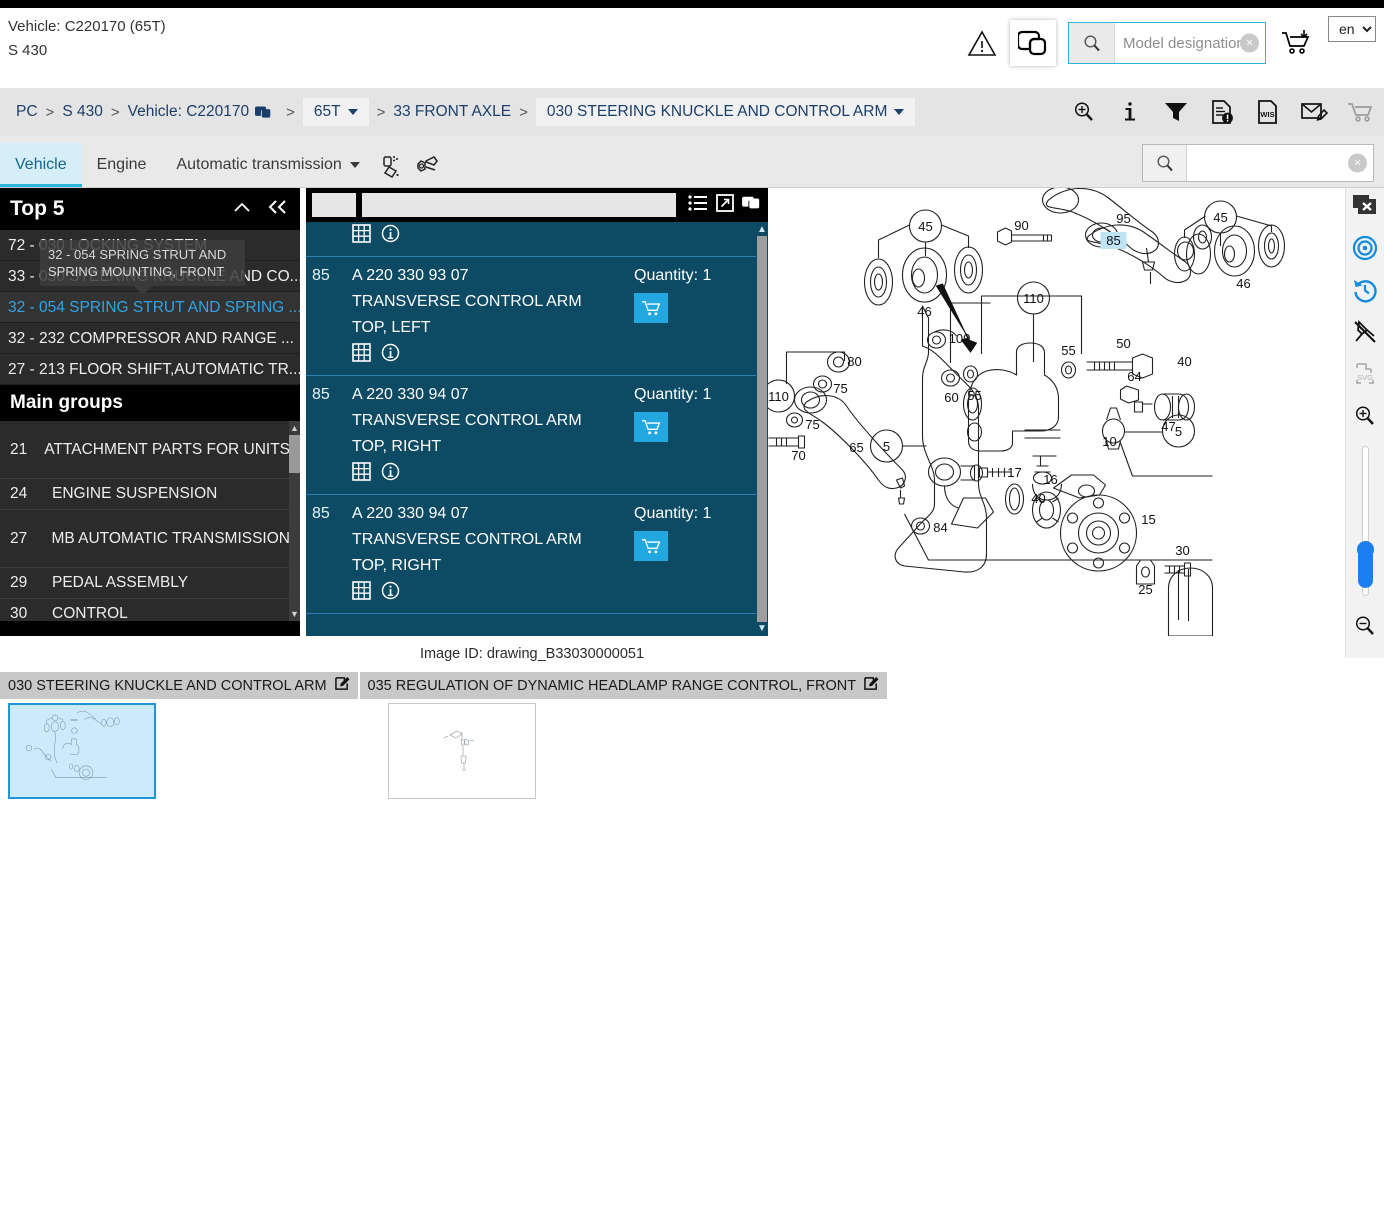 The height and width of the screenshot is (1217, 1384). What do you see at coordinates (725, 205) in the screenshot?
I see `expand-icon` at bounding box center [725, 205].